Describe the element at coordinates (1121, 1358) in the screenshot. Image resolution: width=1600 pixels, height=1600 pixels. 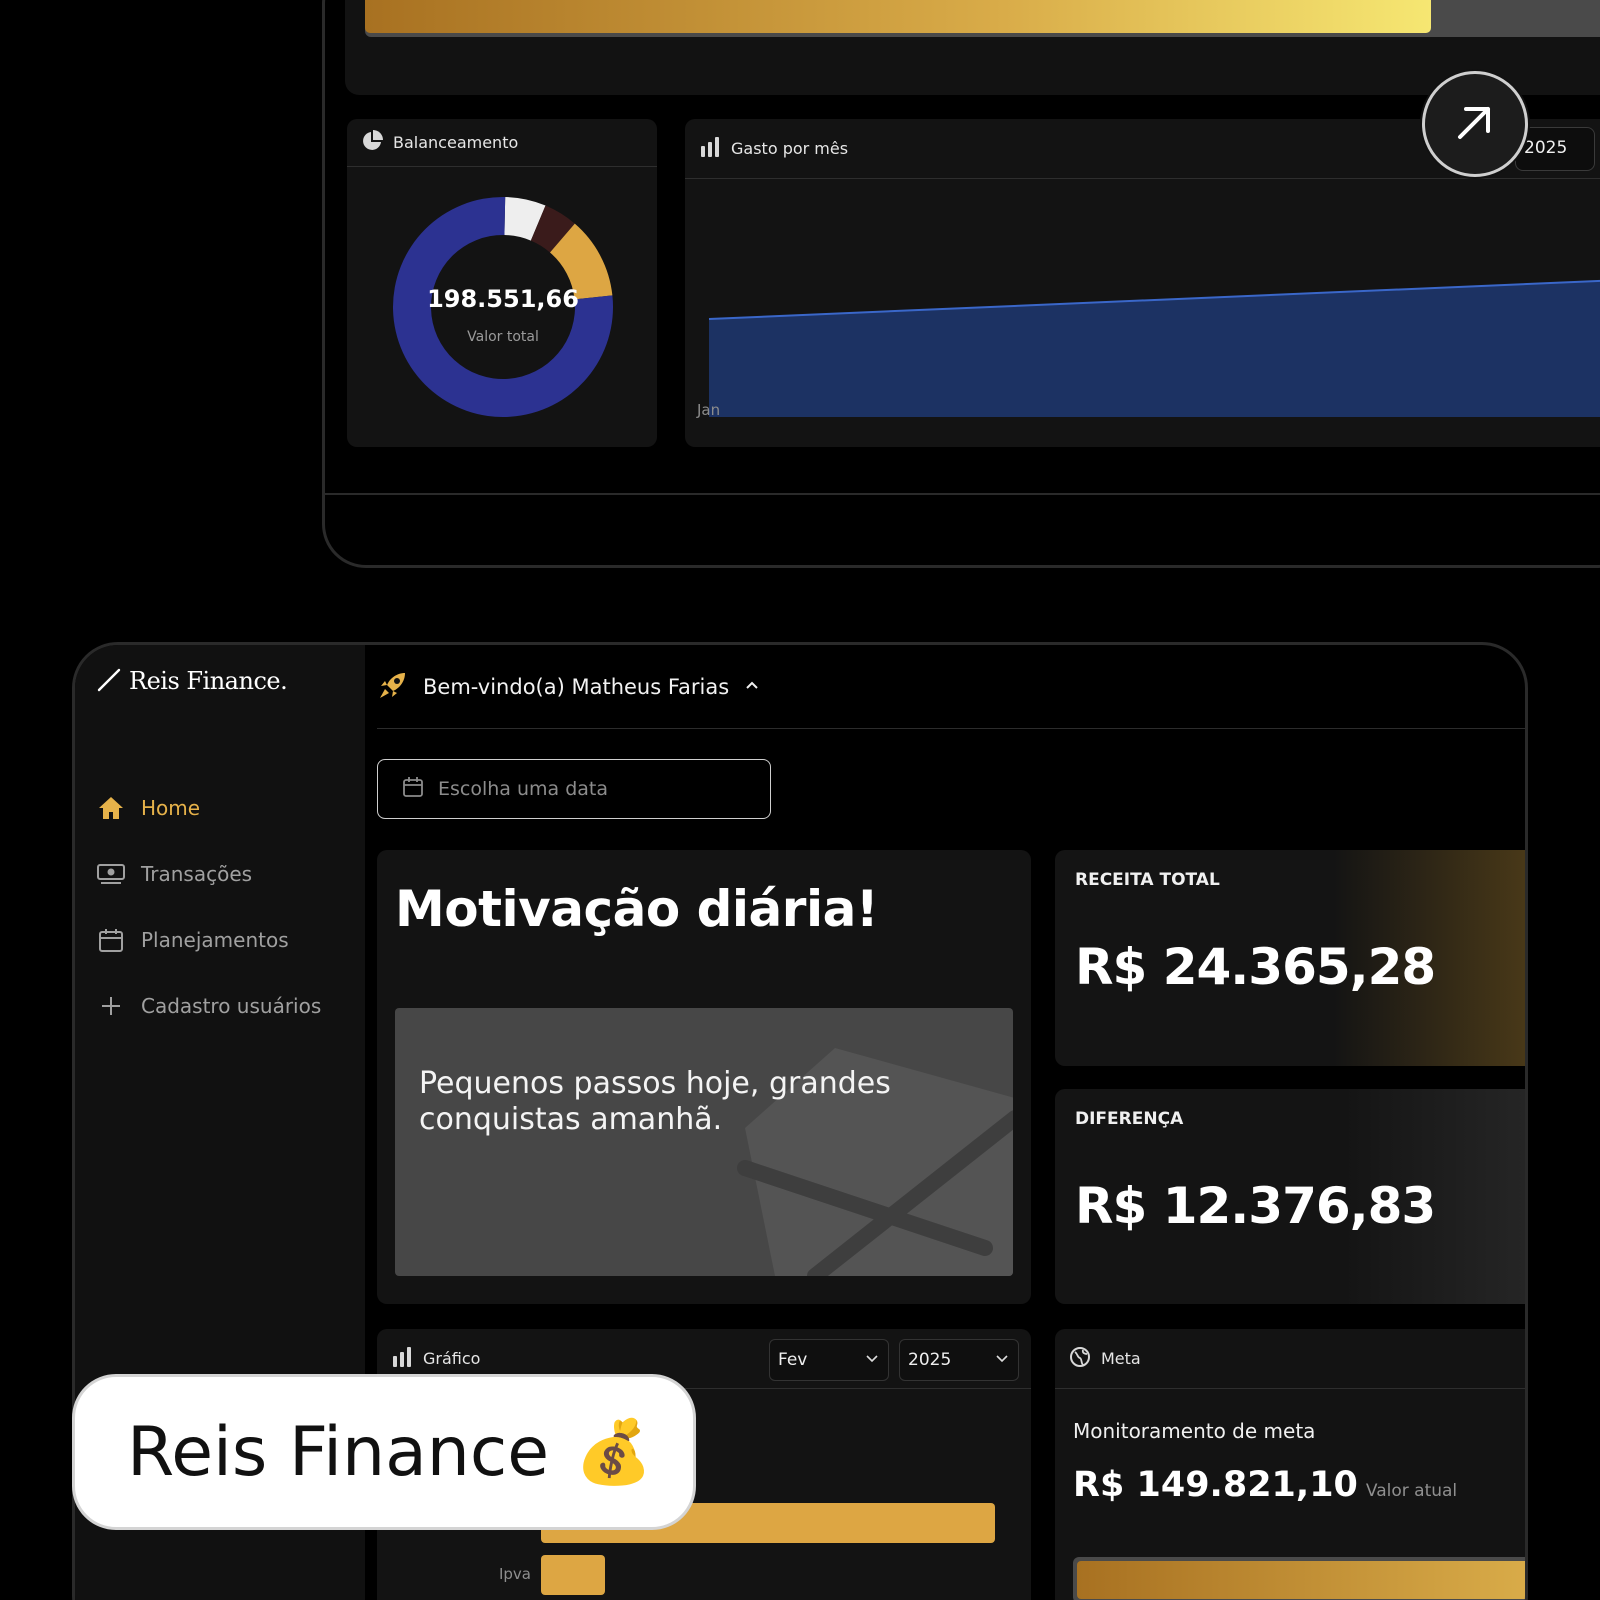
I see `goal-title: Meta` at that location.